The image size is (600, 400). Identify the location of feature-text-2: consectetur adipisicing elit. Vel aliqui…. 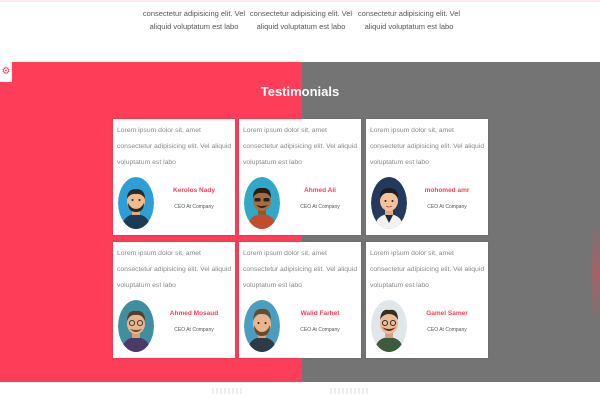
(301, 20).